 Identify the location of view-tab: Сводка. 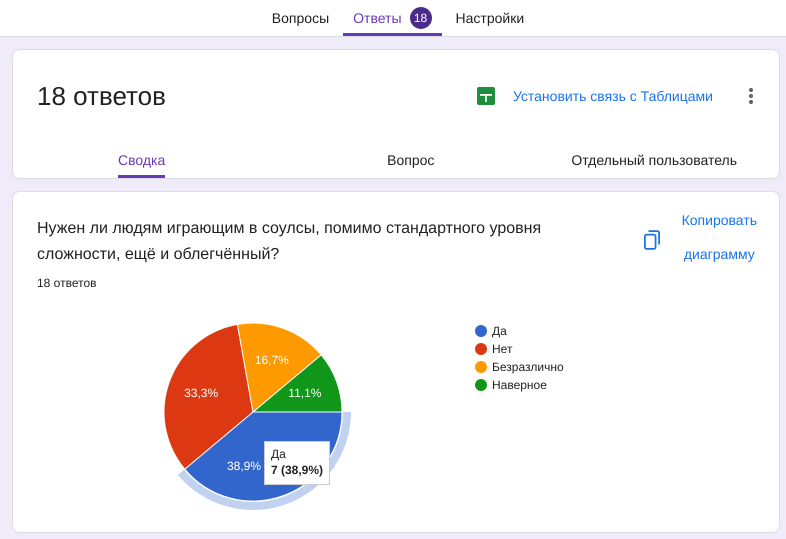
(142, 157).